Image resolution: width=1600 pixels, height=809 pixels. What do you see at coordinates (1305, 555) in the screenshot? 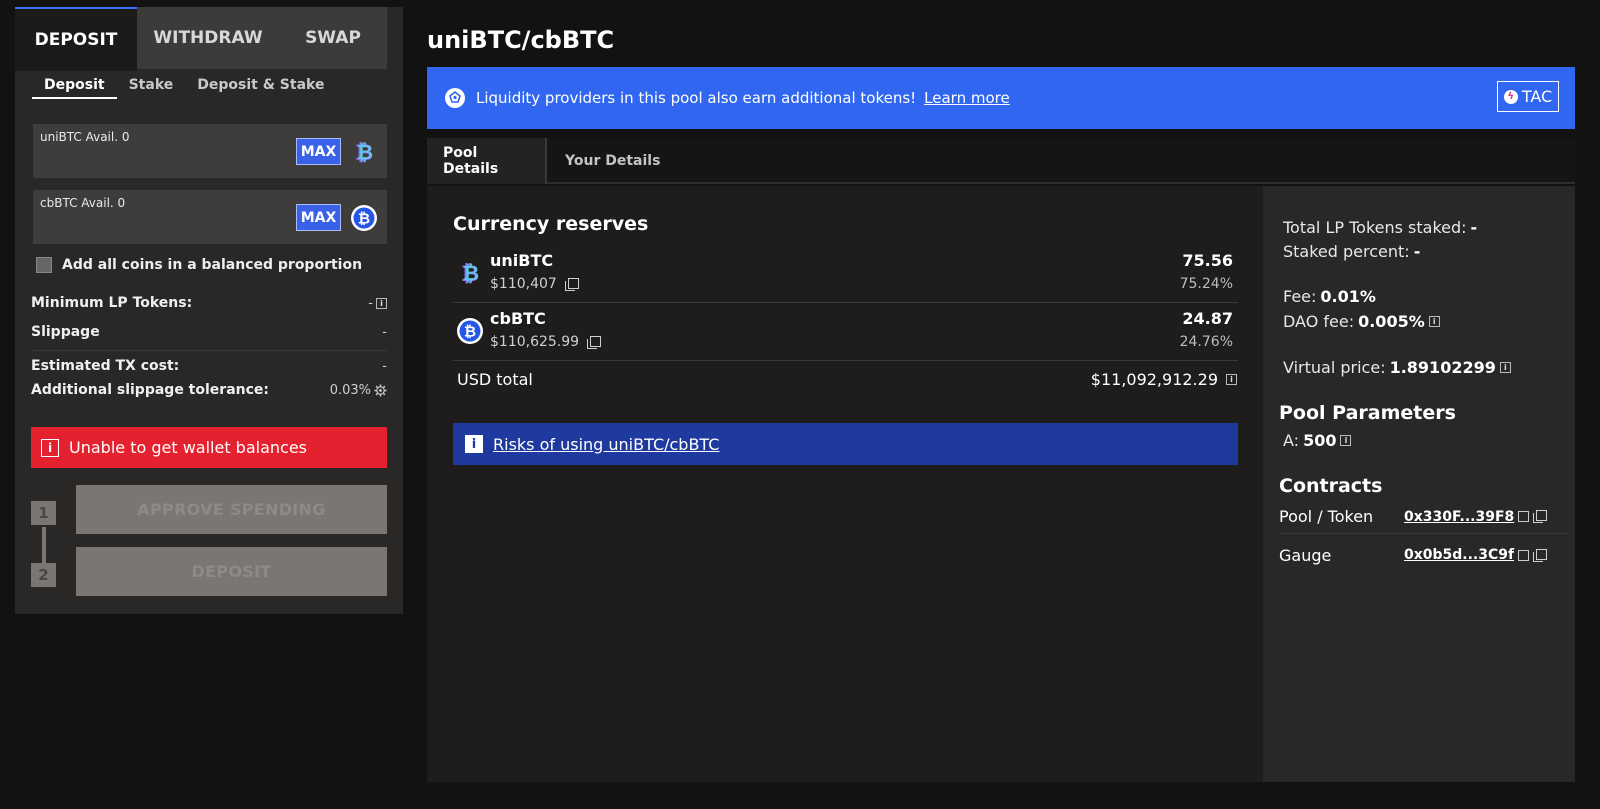
I see `contract-label: Gauge` at bounding box center [1305, 555].